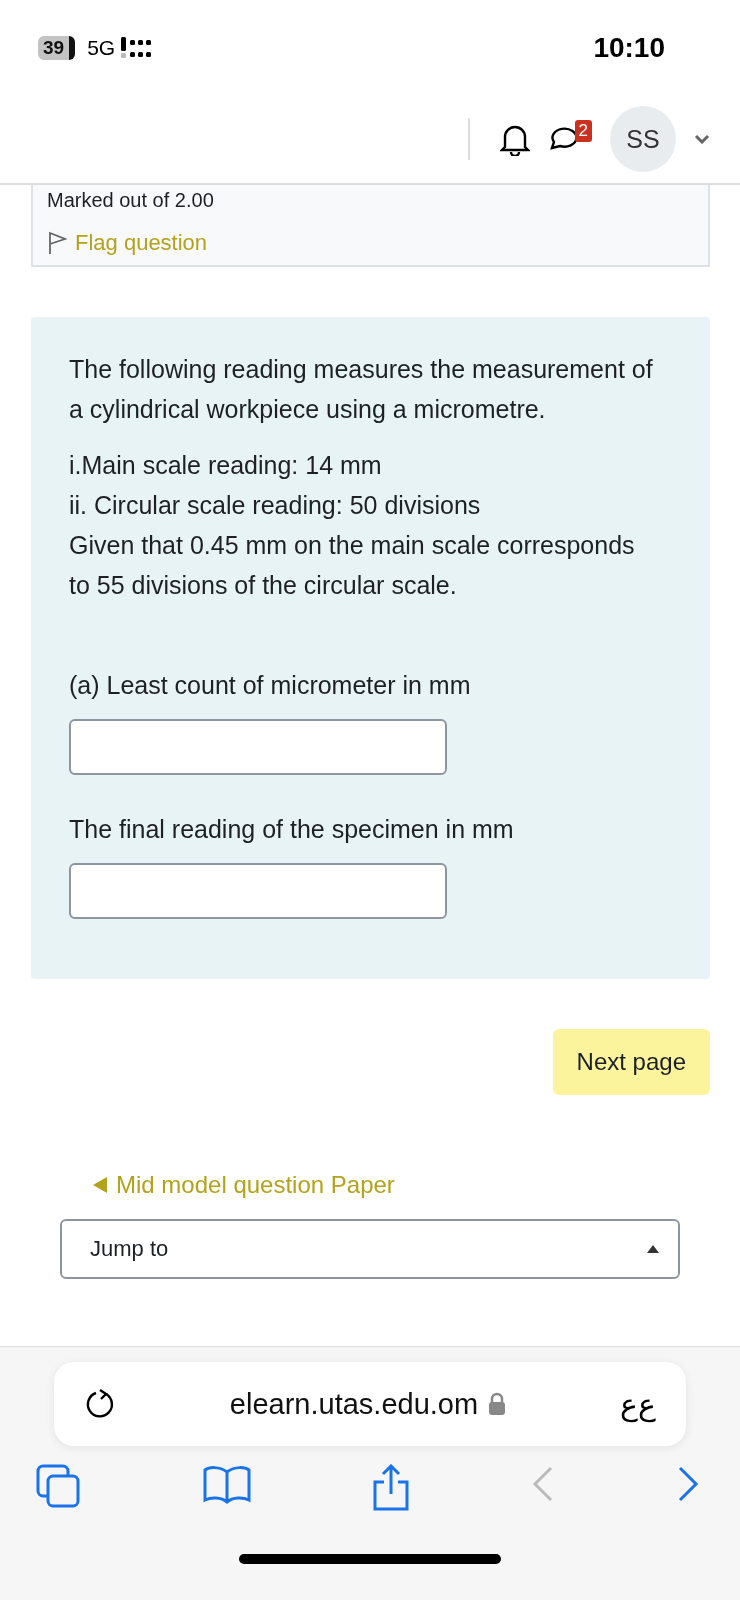 The height and width of the screenshot is (1600, 740). I want to click on url-text: elearn.utas.edu.om, so click(354, 1404).